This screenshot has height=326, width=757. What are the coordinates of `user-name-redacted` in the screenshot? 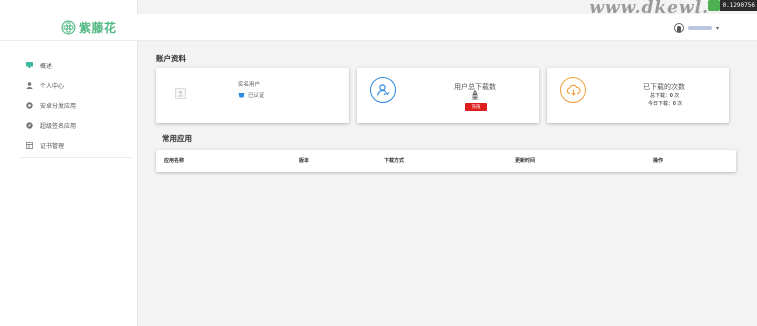 It's located at (700, 28).